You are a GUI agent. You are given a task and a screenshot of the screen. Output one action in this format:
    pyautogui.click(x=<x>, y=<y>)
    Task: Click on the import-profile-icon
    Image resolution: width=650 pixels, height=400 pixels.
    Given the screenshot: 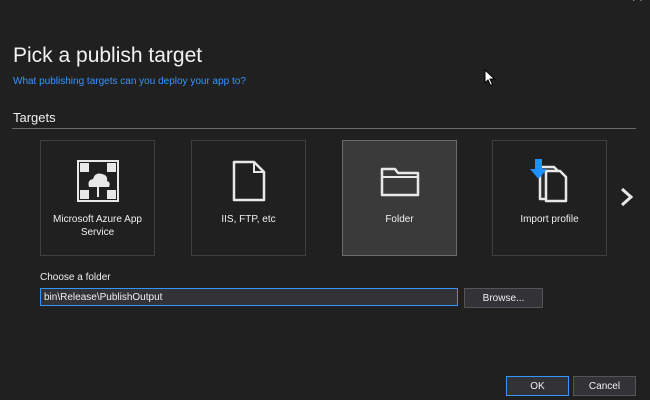 What is the action you would take?
    pyautogui.click(x=550, y=181)
    